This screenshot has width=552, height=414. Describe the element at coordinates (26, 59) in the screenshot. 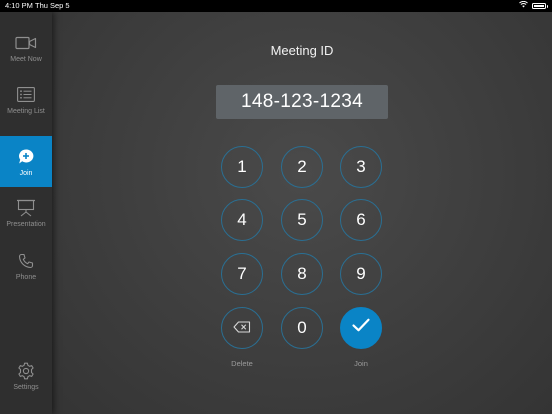

I see `sidebar-item-label: Meet Now` at that location.